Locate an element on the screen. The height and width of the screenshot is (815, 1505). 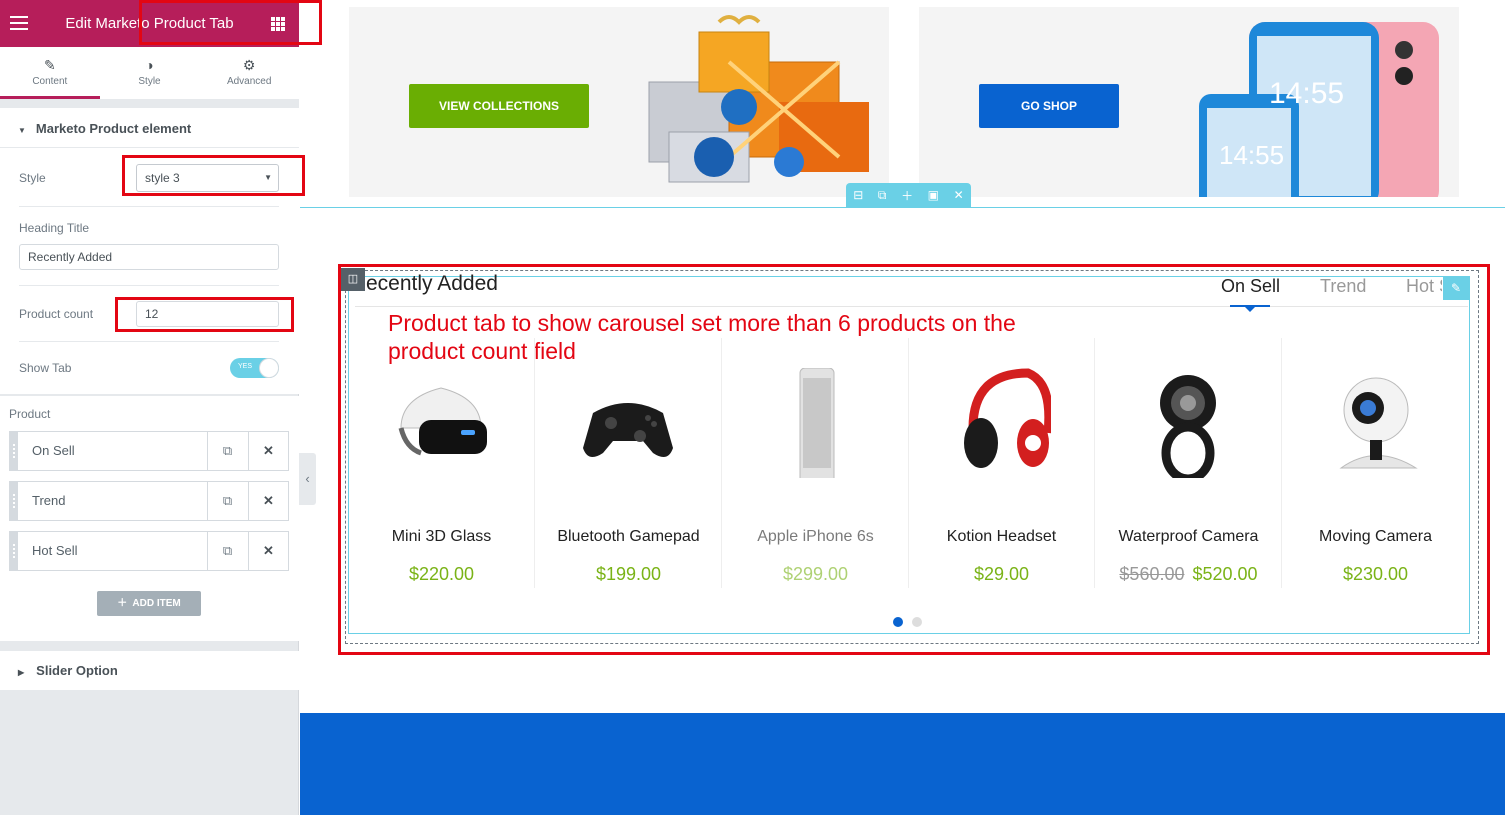
heading-title-value: Recently Added is located at coordinates (70, 257).